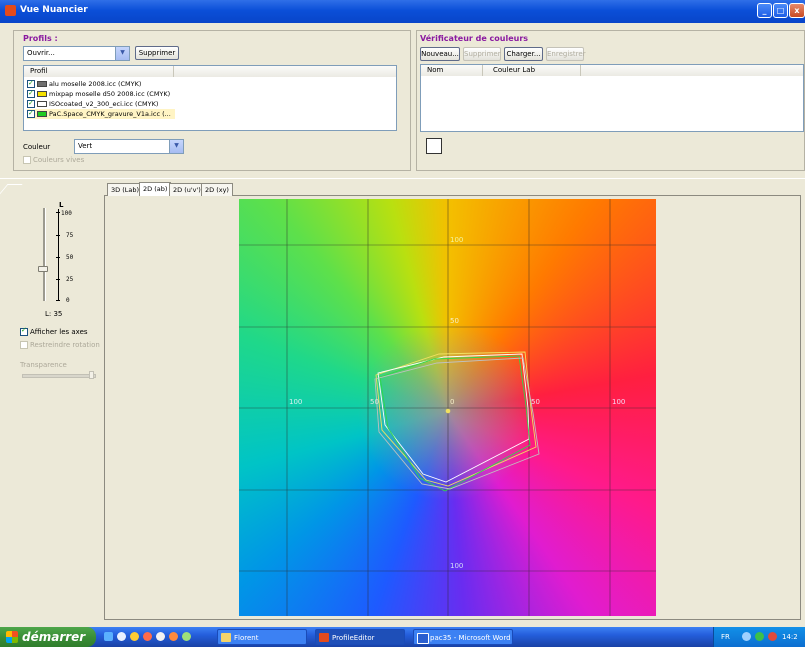  What do you see at coordinates (448, 411) in the screenshot?
I see `white-point-marker` at bounding box center [448, 411].